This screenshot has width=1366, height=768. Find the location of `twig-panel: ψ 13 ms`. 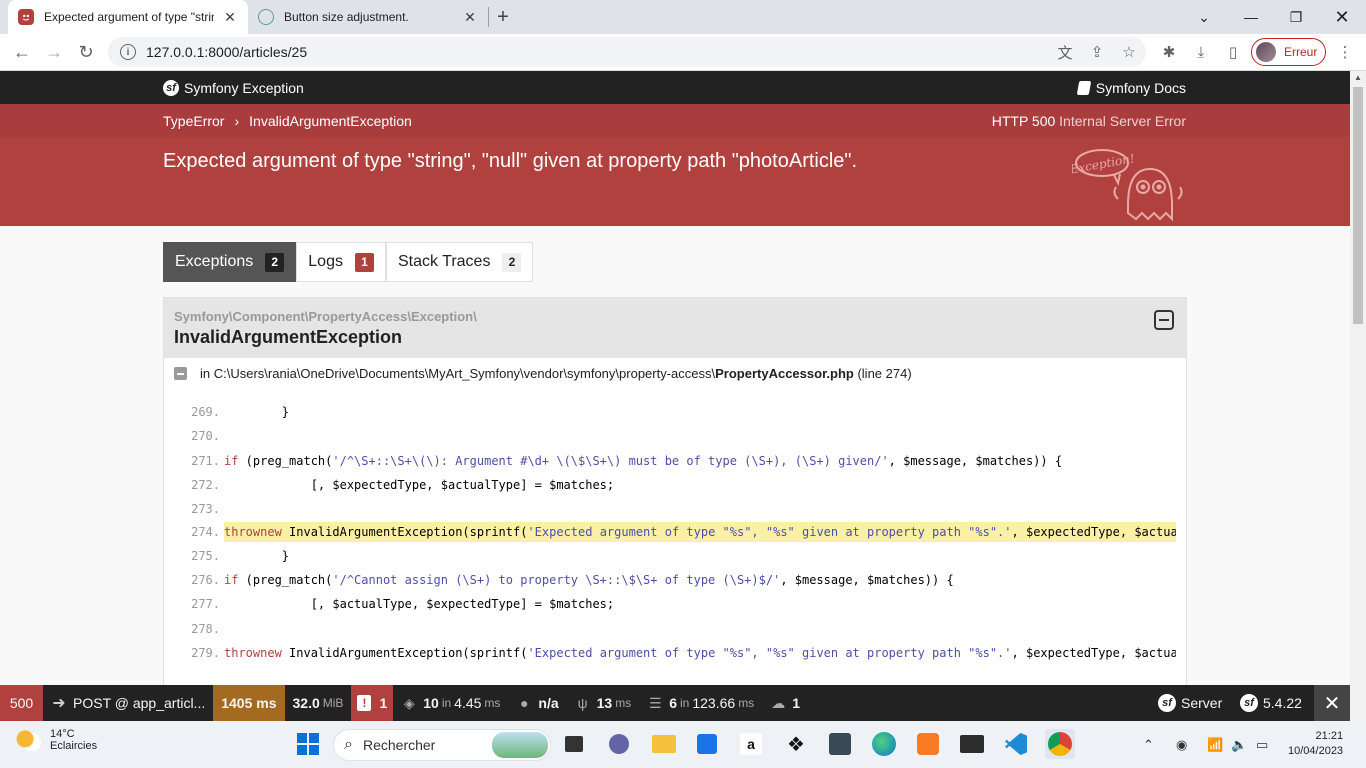

twig-panel: ψ 13 ms is located at coordinates (603, 703).